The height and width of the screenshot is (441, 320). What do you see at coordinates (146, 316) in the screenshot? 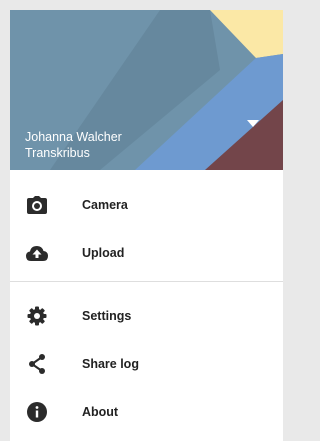
I see `menu-item-settings: Settings` at bounding box center [146, 316].